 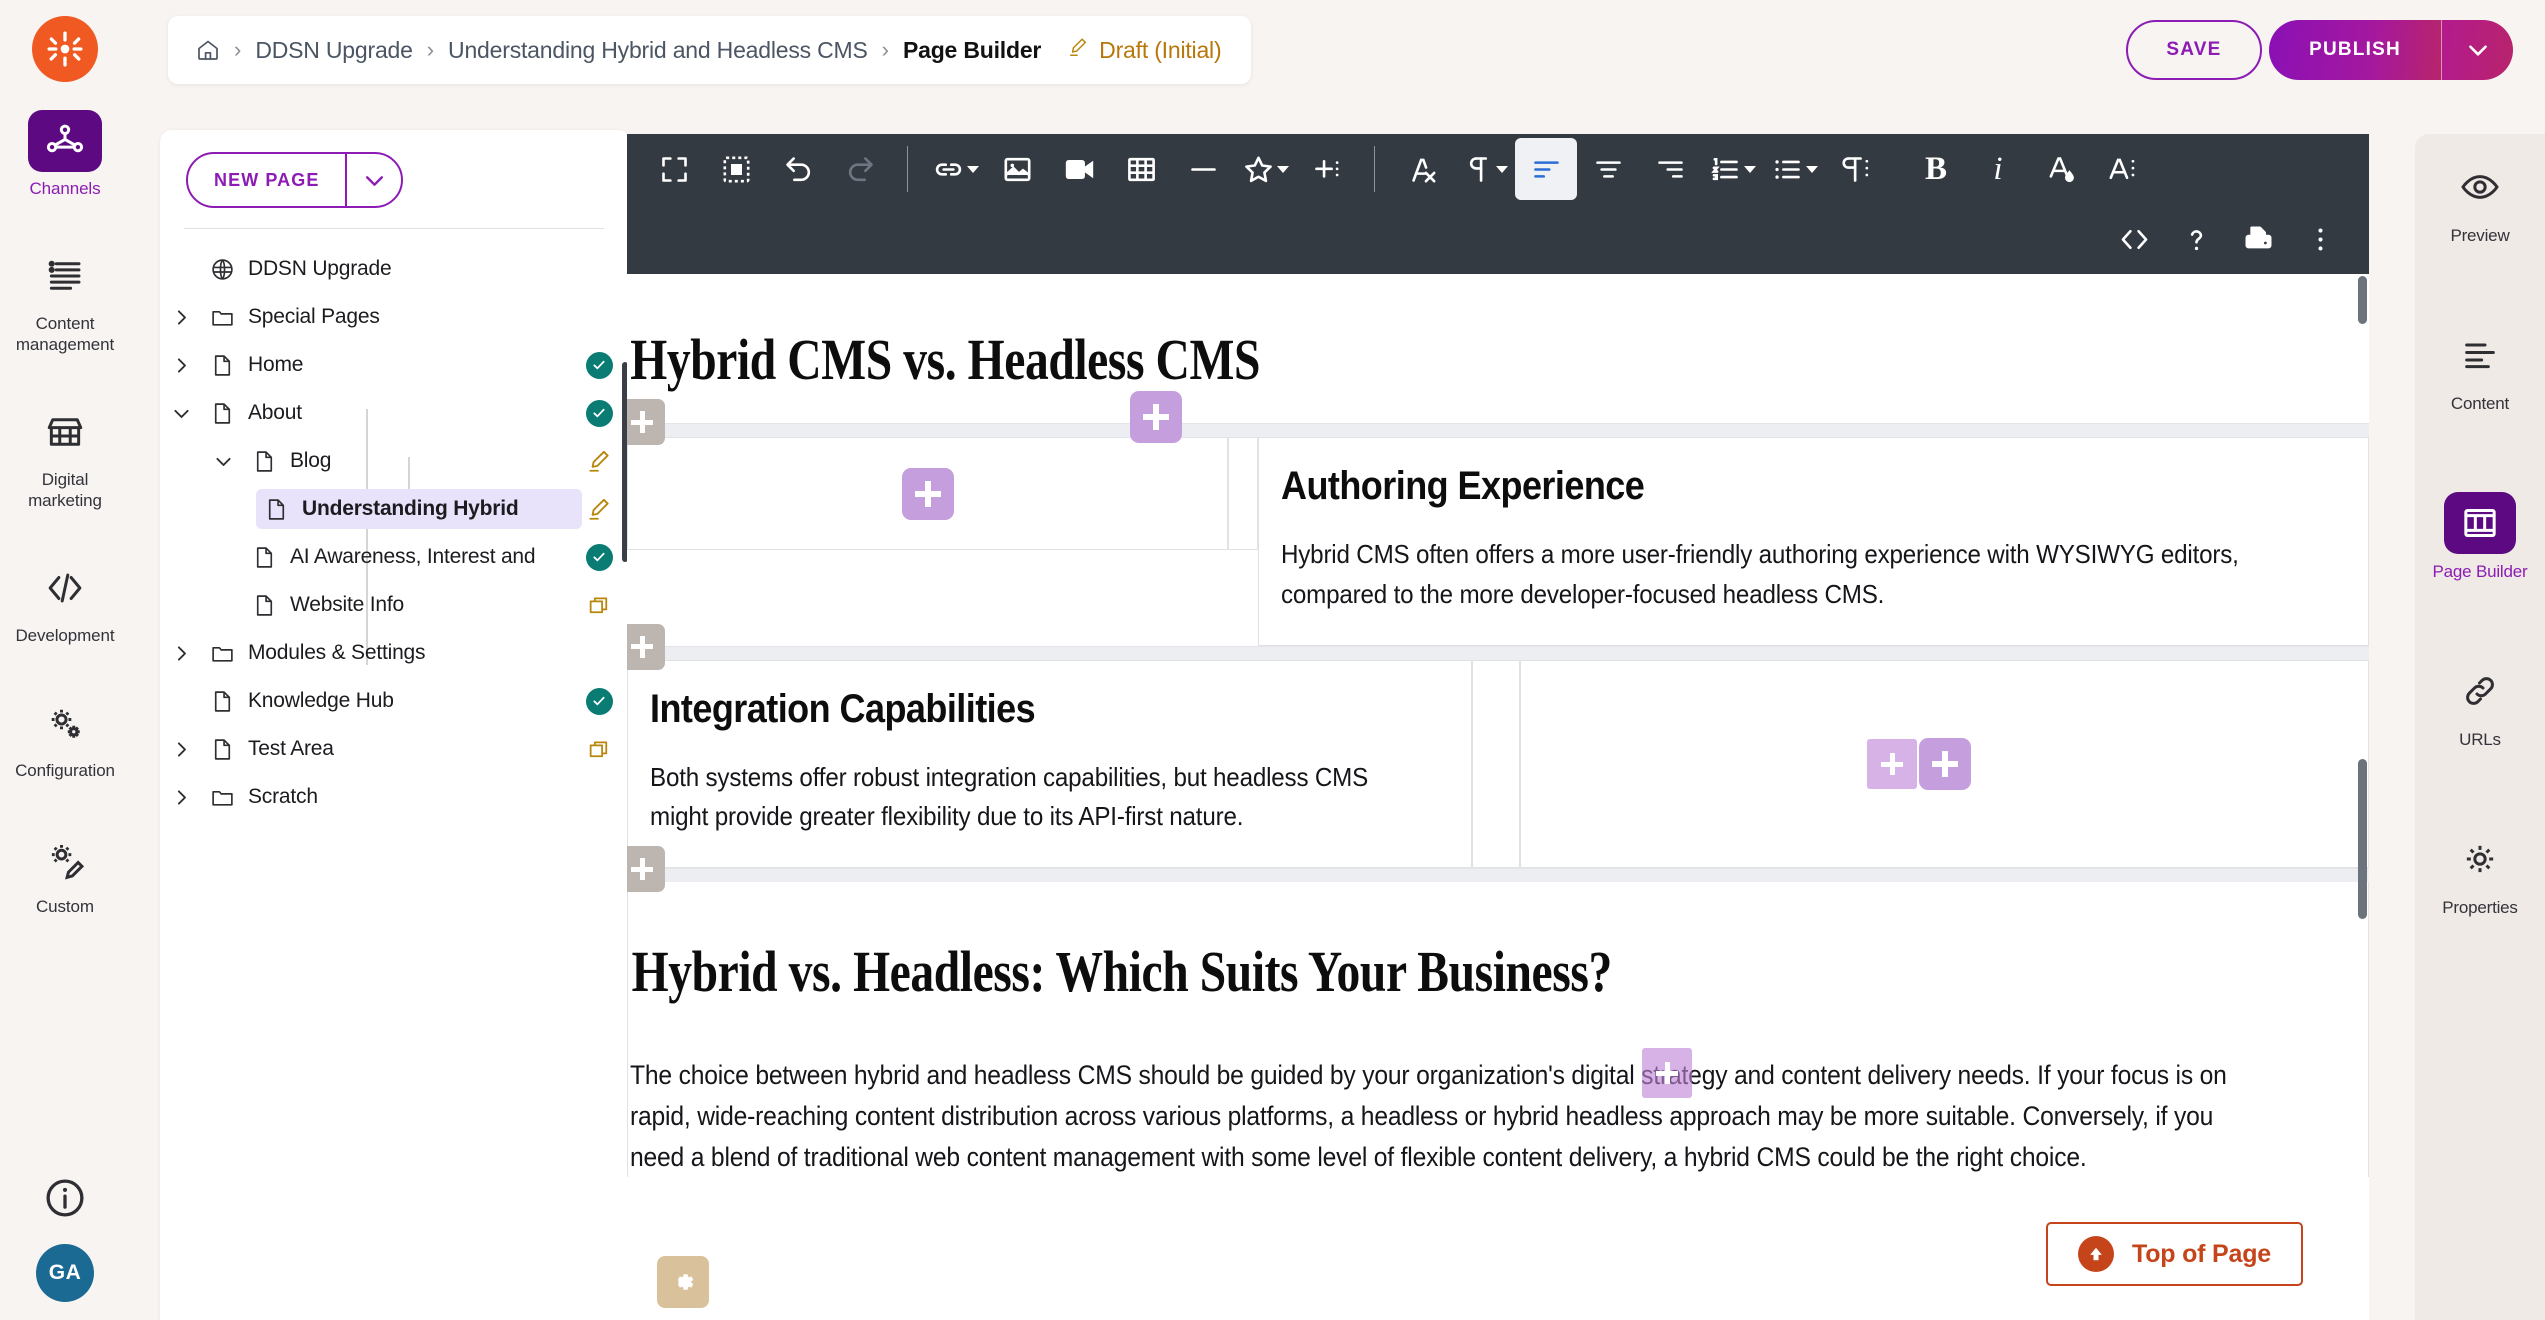 I want to click on new-page-button: NEW PAGE, so click(x=266, y=180).